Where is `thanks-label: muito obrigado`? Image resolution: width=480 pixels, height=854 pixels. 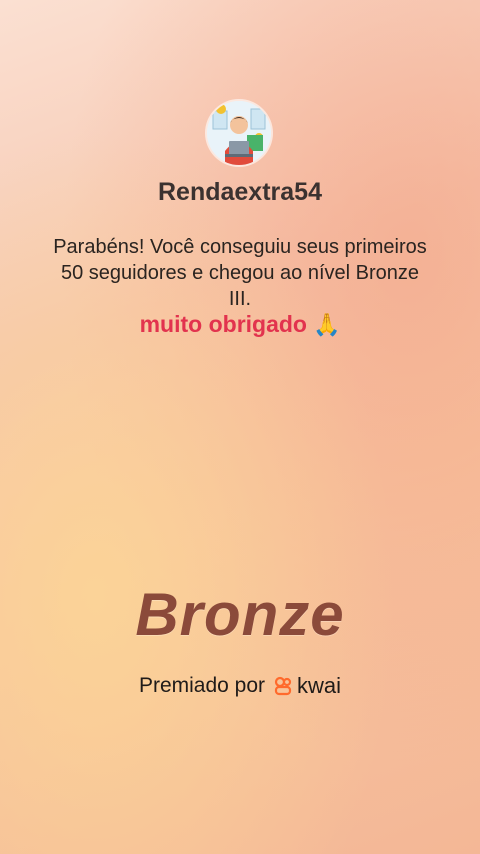 thanks-label: muito obrigado is located at coordinates (223, 324).